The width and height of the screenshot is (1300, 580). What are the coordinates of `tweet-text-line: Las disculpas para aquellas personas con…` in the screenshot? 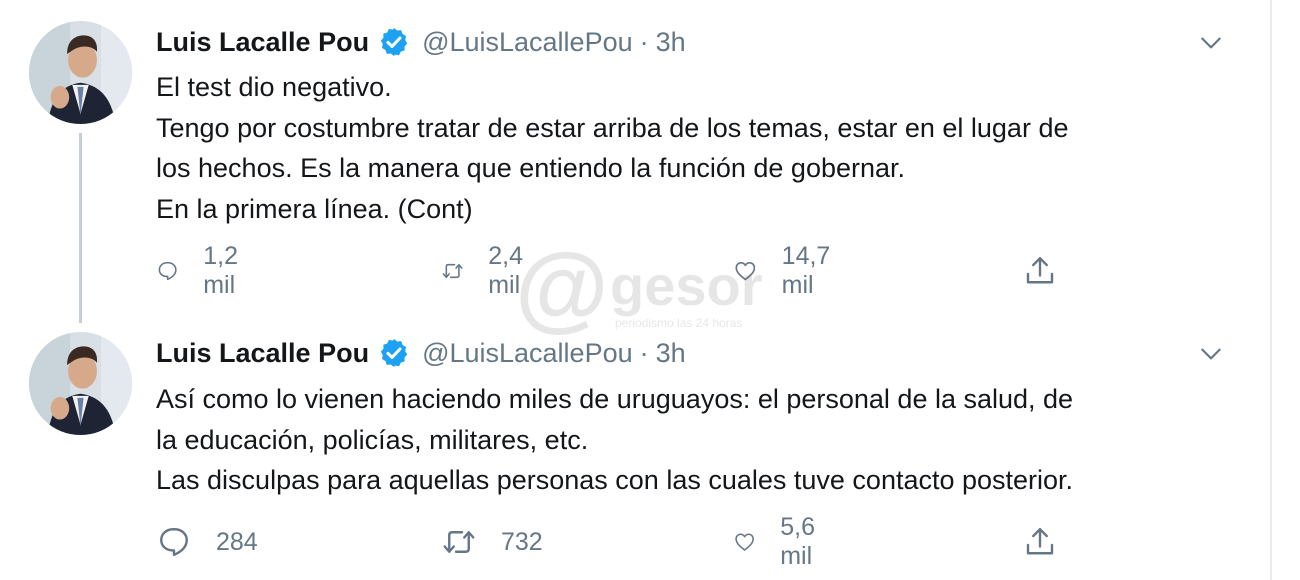 It's located at (615, 480).